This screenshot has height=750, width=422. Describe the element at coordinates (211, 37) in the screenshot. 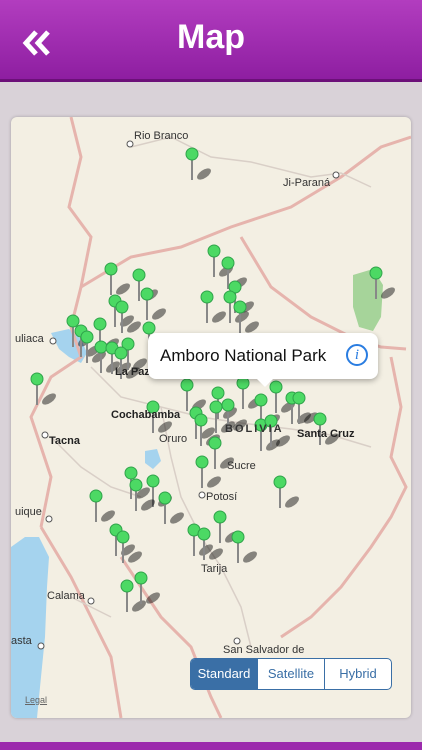

I see `page-title: Map` at that location.